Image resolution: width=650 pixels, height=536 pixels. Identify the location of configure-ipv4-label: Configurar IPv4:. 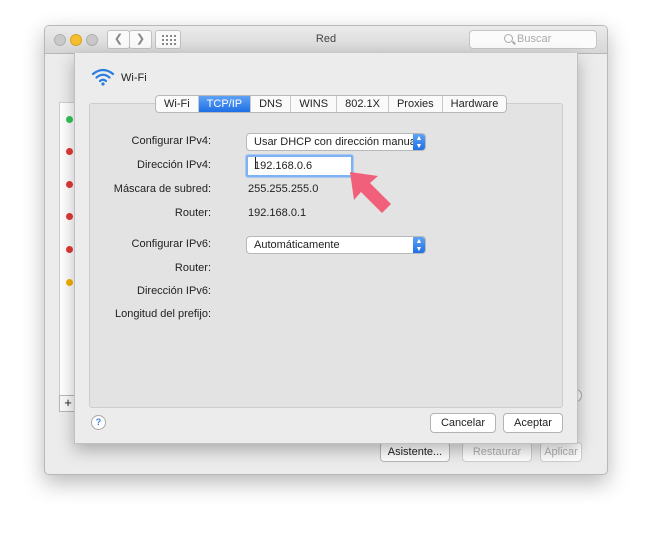
(171, 141).